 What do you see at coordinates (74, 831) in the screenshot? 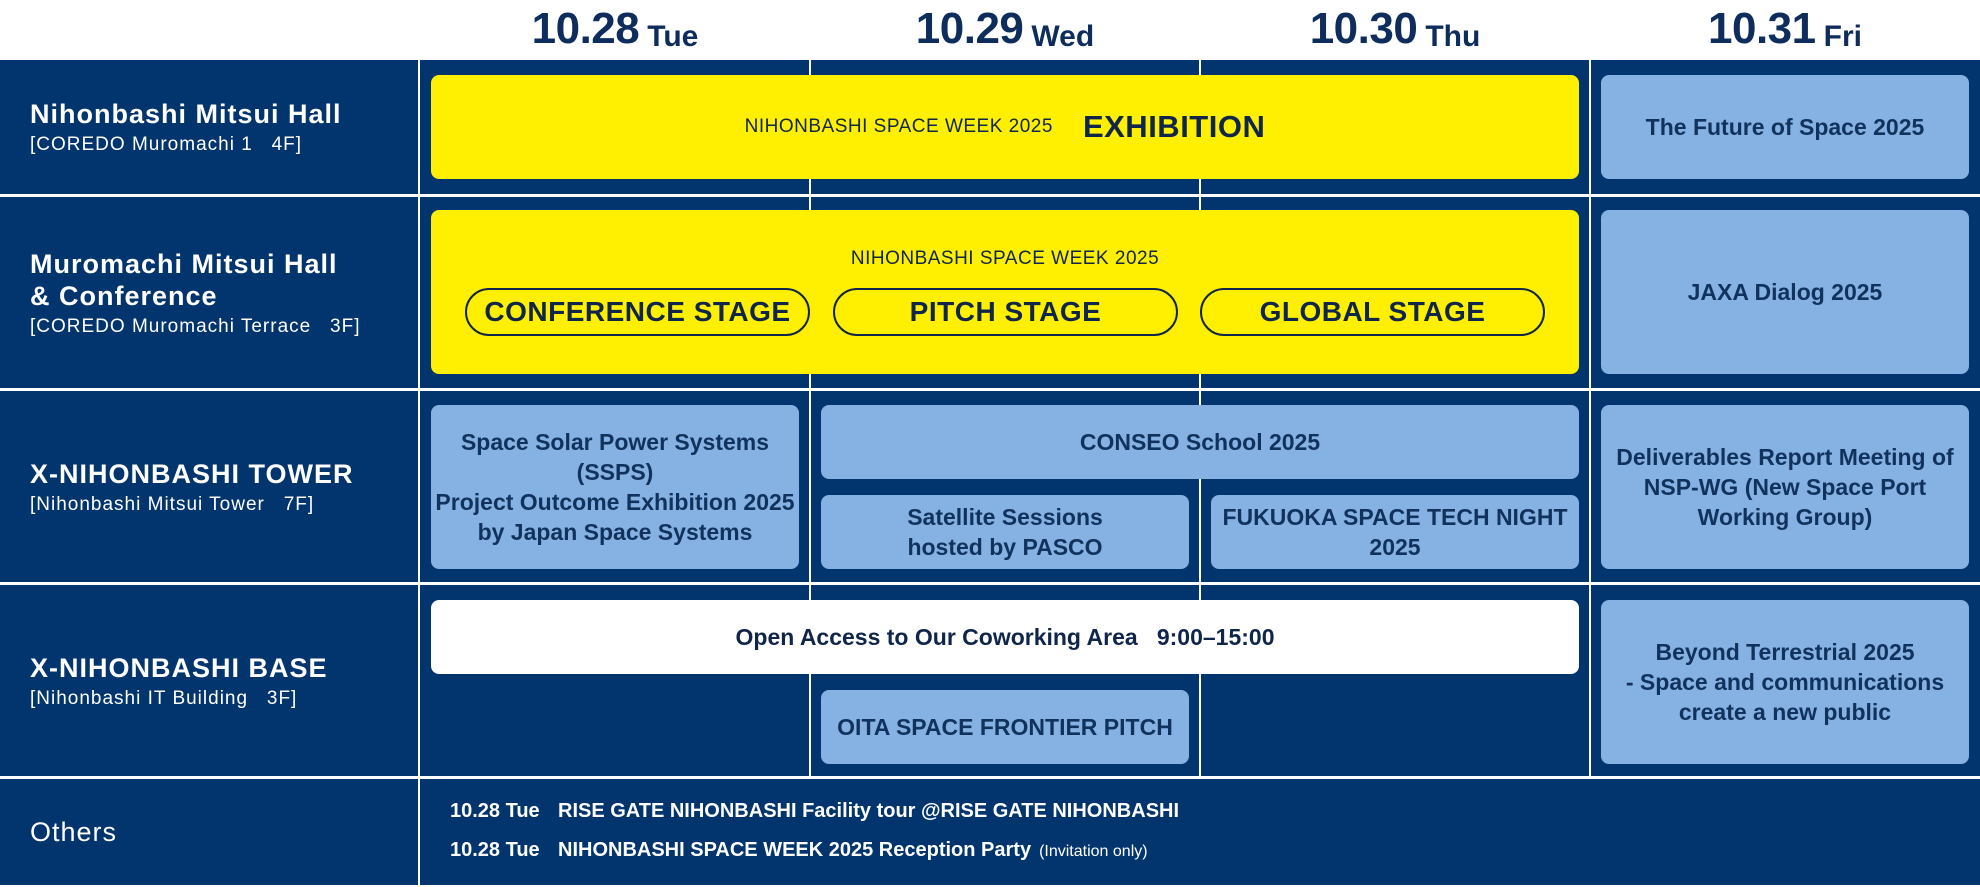
I see `others-label: Others` at bounding box center [74, 831].